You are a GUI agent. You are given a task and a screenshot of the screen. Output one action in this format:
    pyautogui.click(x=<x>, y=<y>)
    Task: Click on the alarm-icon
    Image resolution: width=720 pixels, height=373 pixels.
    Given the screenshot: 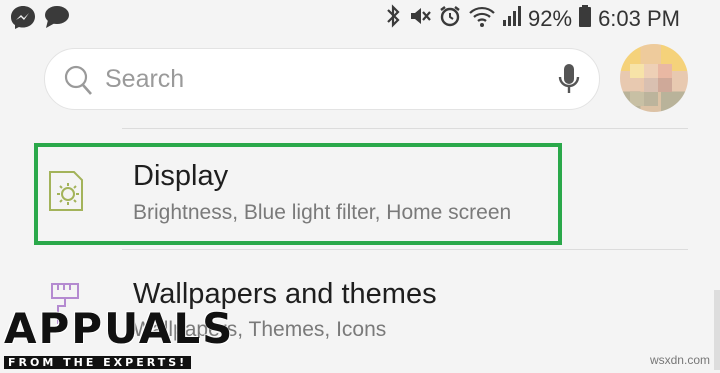 What is the action you would take?
    pyautogui.click(x=450, y=18)
    